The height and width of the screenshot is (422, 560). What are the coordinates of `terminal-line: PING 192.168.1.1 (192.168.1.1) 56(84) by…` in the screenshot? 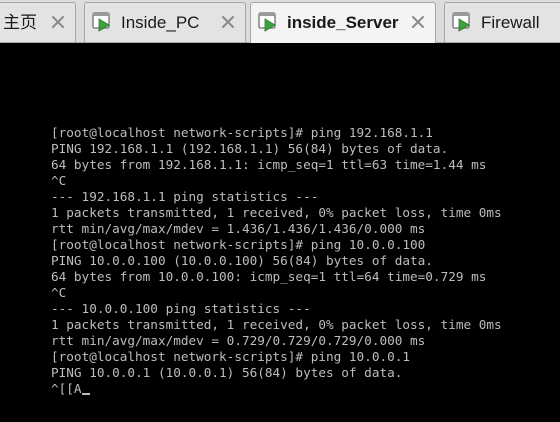 It's located at (250, 148).